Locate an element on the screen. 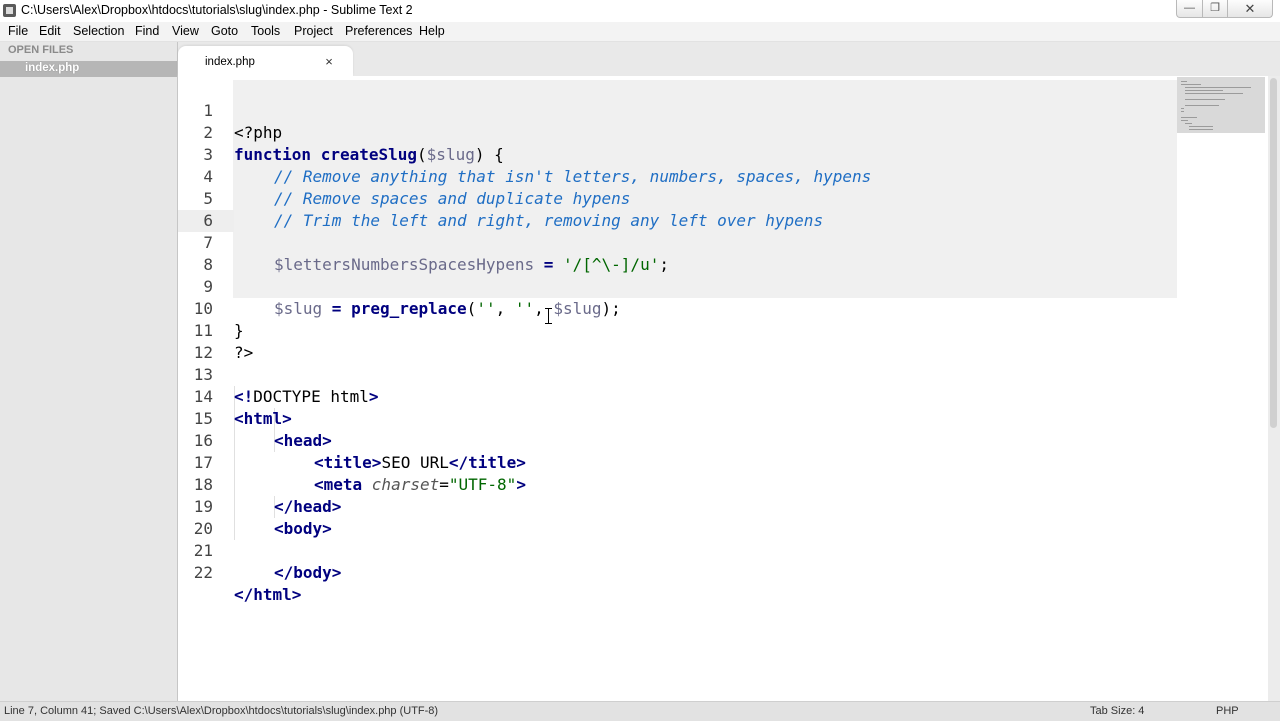 This screenshot has height=721, width=1280. menu-selection: Selection is located at coordinates (98, 31).